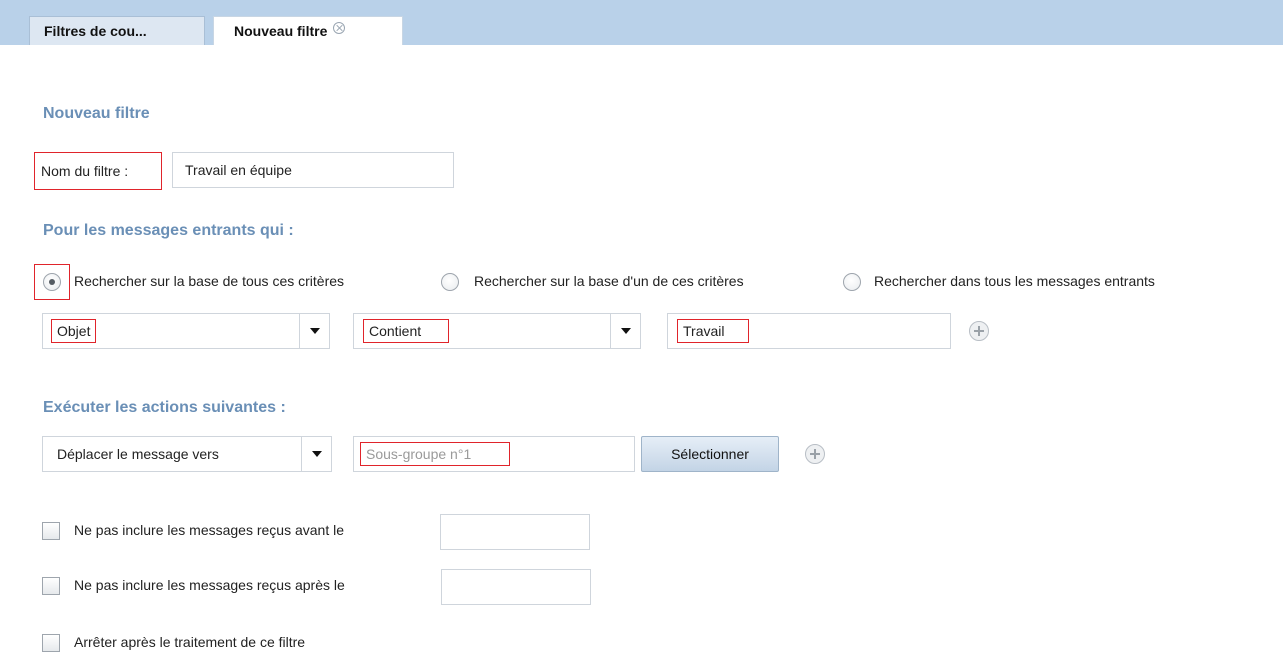 This screenshot has height=652, width=1283. I want to click on actions-section-title: Exécuter les actions suivantes :, so click(164, 407).